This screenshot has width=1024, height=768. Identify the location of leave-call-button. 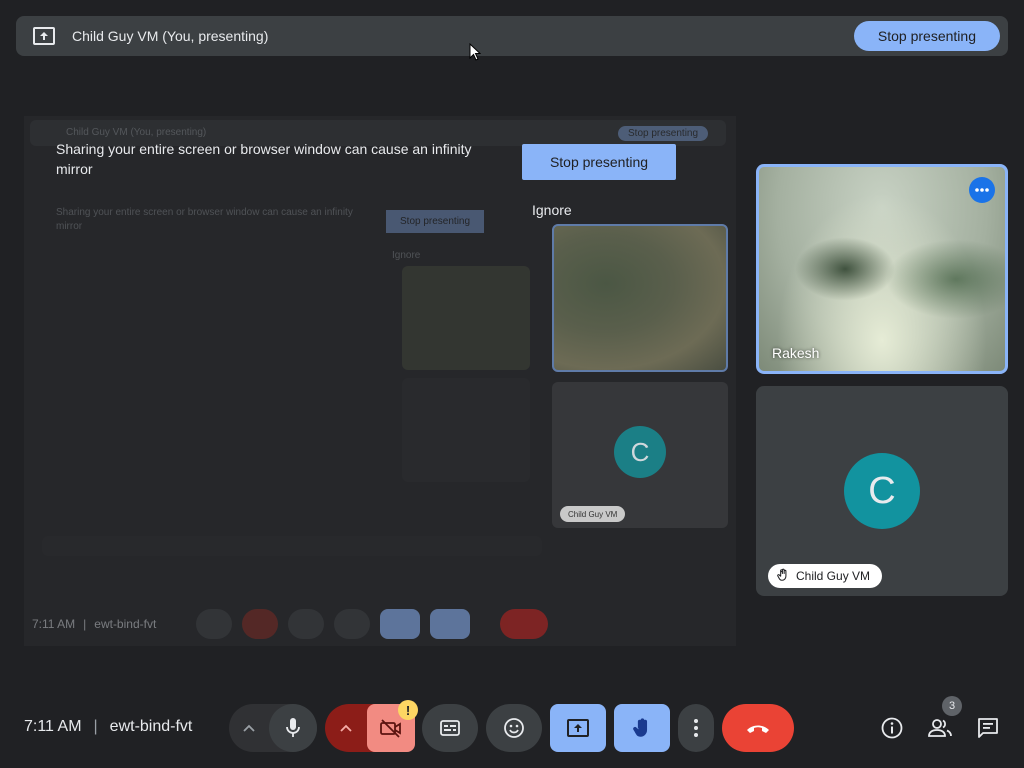
(758, 728).